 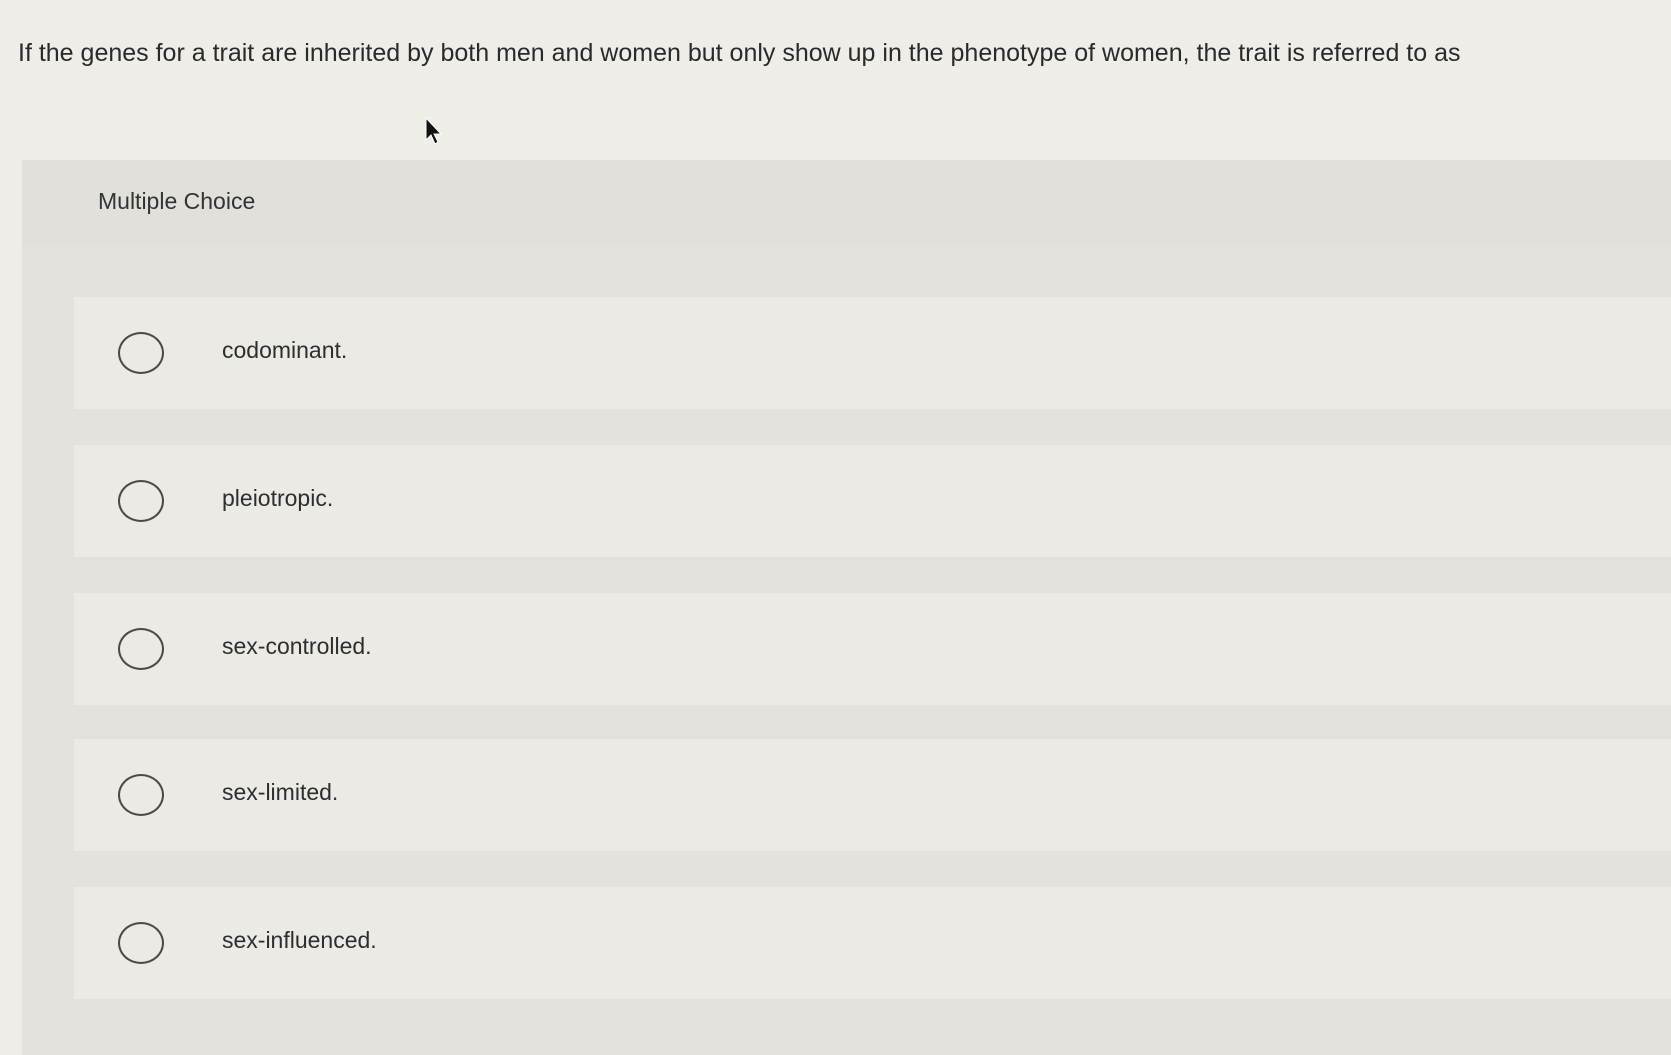 I want to click on panel-header: Multiple Choice, so click(x=846, y=203).